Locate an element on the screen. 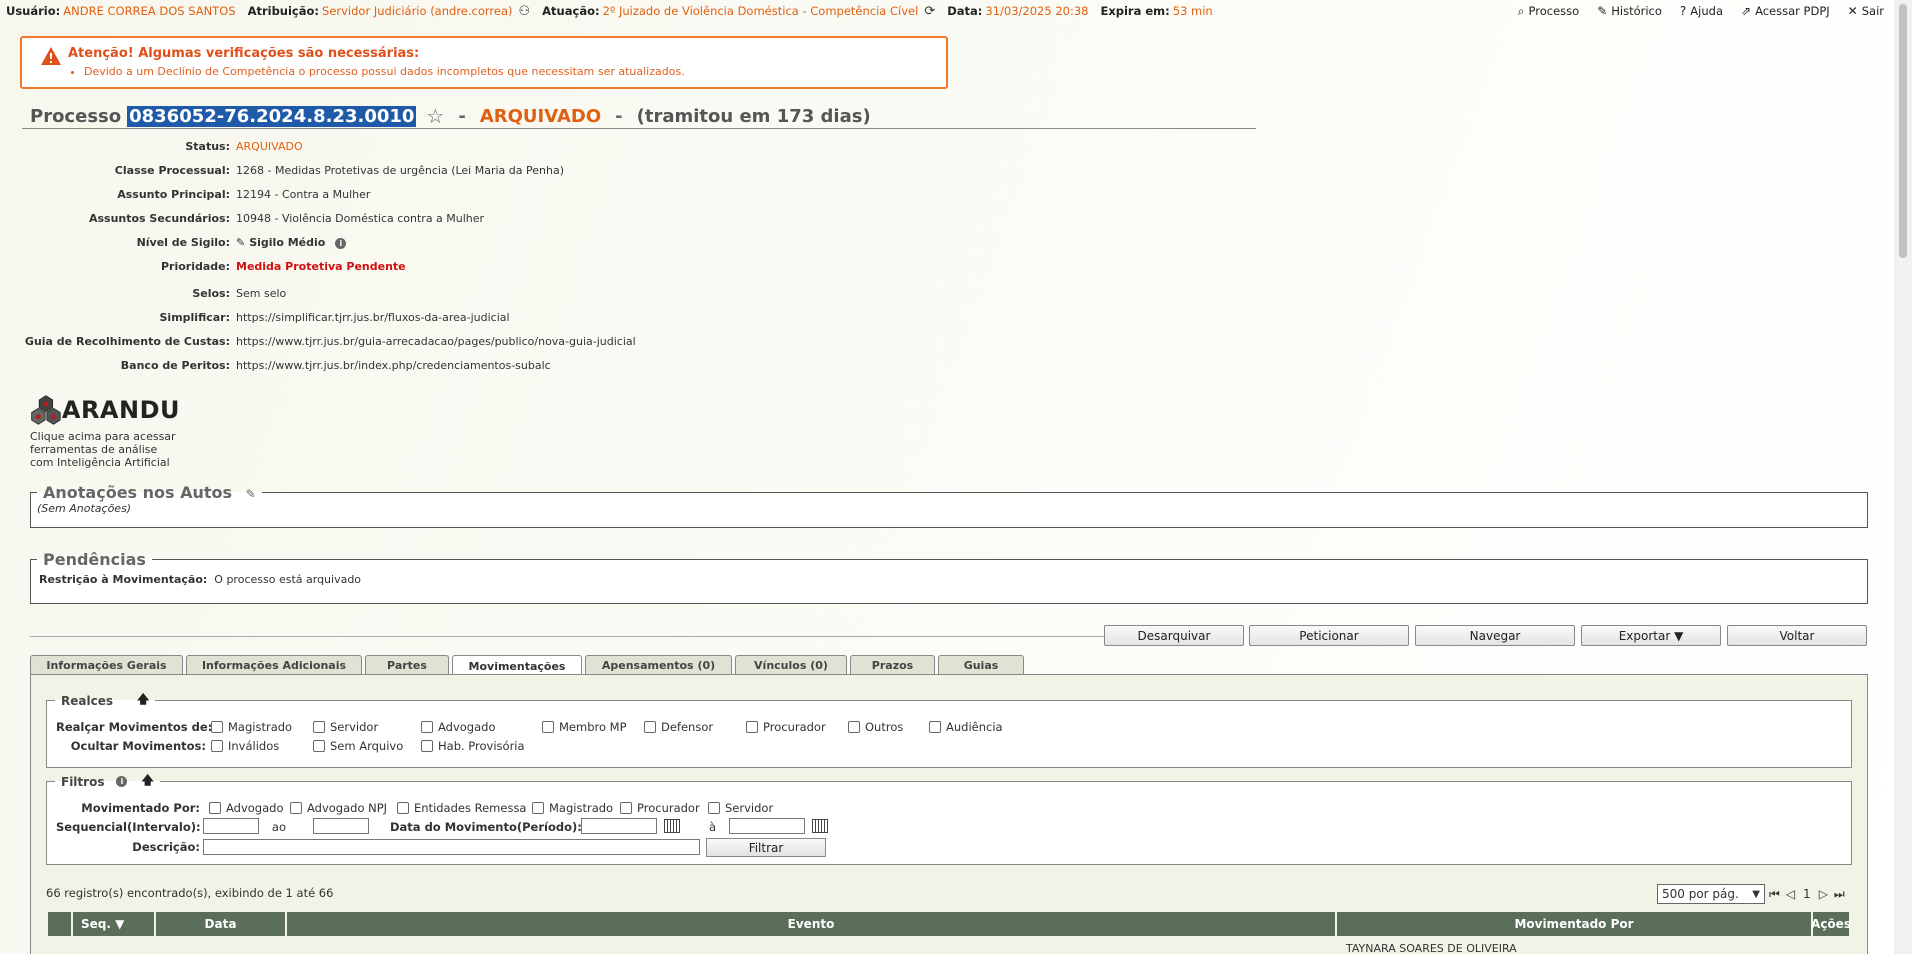  checkbox-label: Procurador is located at coordinates (794, 727).